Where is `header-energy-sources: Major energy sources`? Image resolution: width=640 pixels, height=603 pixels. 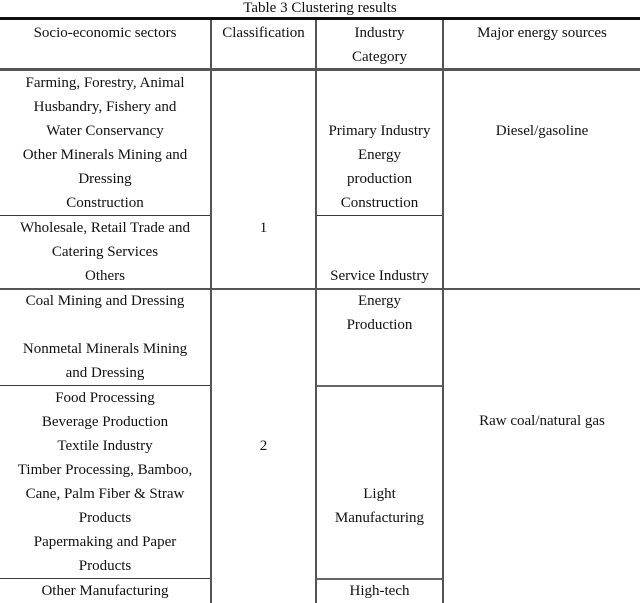 header-energy-sources: Major energy sources is located at coordinates (542, 33).